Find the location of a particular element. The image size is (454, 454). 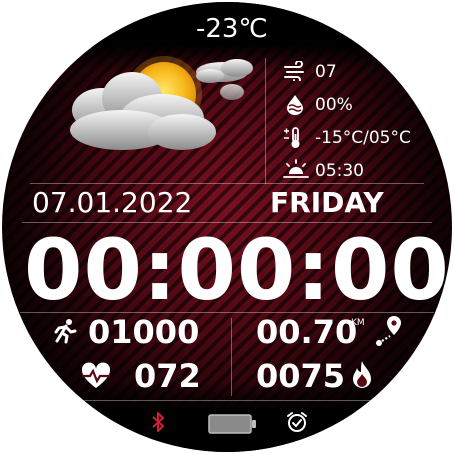

stats-center-divider is located at coordinates (231, 357).